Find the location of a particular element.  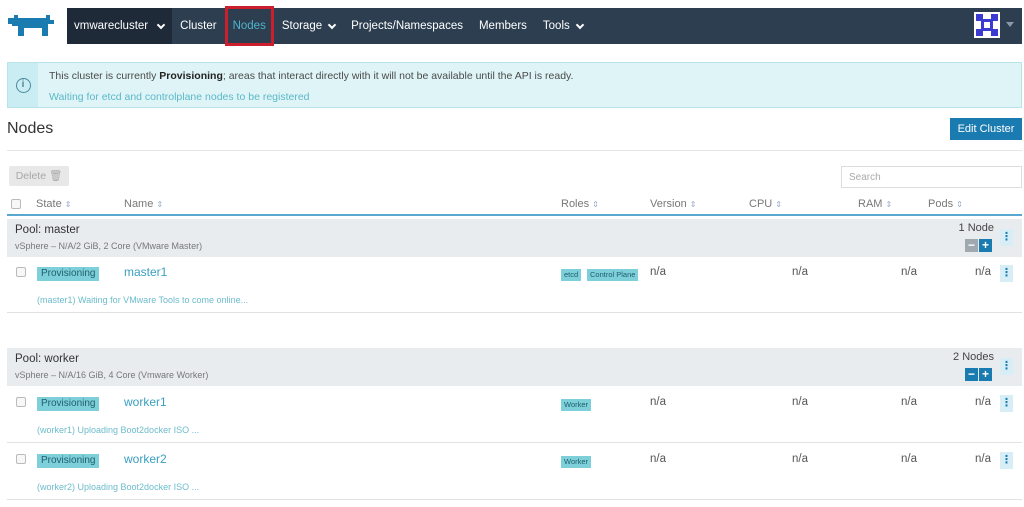

node-name-link: master1 is located at coordinates (145, 272).